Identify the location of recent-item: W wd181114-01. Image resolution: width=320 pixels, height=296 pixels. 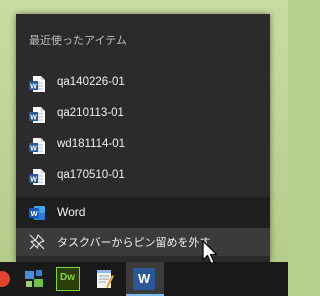
(143, 146).